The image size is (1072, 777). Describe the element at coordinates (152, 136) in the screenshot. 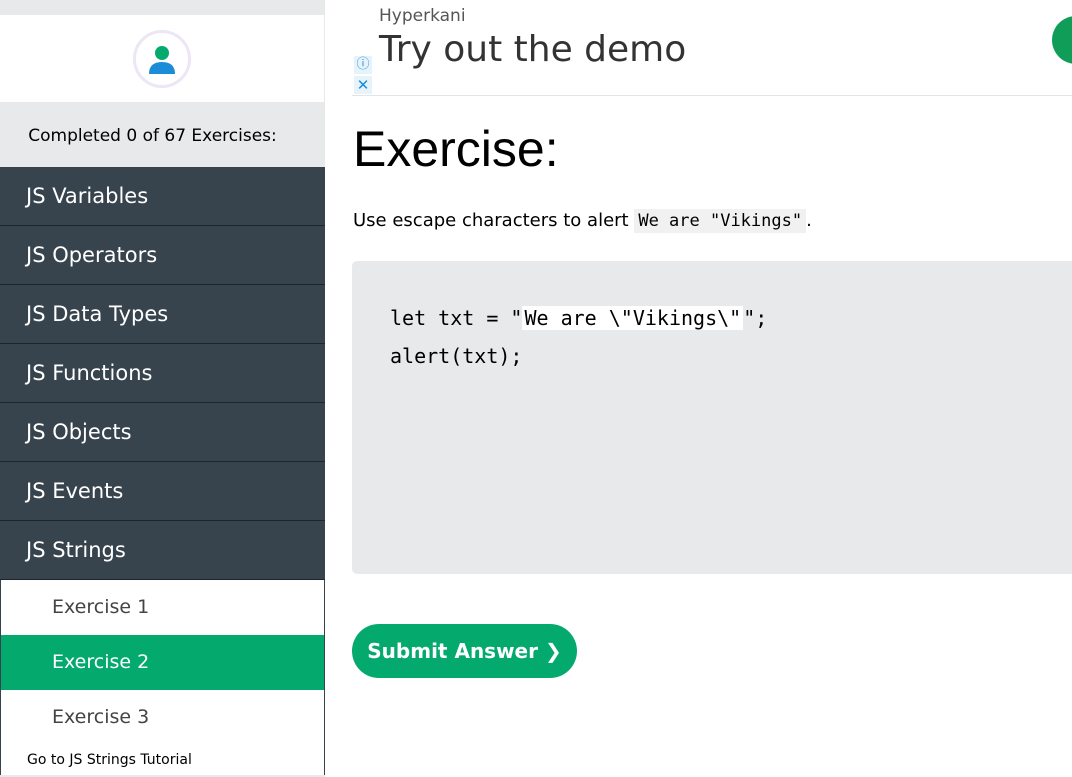

I see `progress-text: Completed 0 of 67 Exercises:` at that location.